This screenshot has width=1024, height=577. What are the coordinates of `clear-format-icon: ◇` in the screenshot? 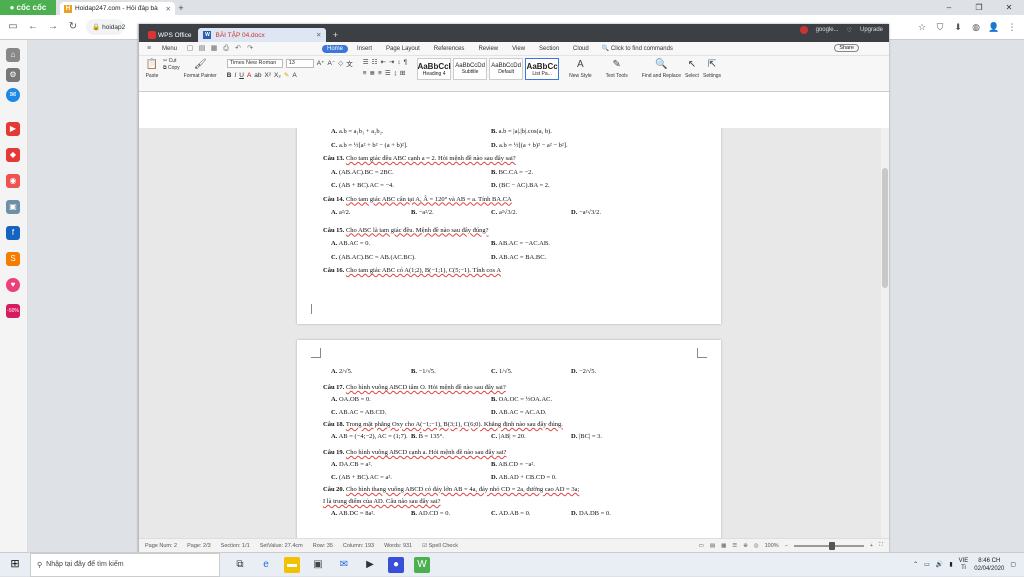 It's located at (340, 63).